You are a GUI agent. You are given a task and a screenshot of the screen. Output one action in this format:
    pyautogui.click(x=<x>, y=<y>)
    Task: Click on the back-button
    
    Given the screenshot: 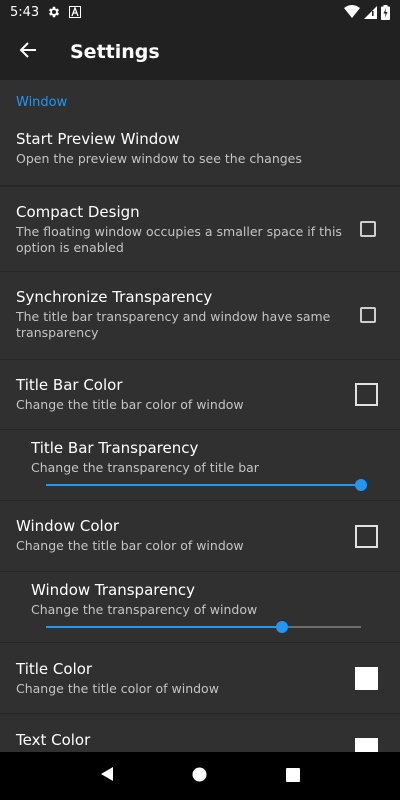 What is the action you would take?
    pyautogui.click(x=28, y=52)
    